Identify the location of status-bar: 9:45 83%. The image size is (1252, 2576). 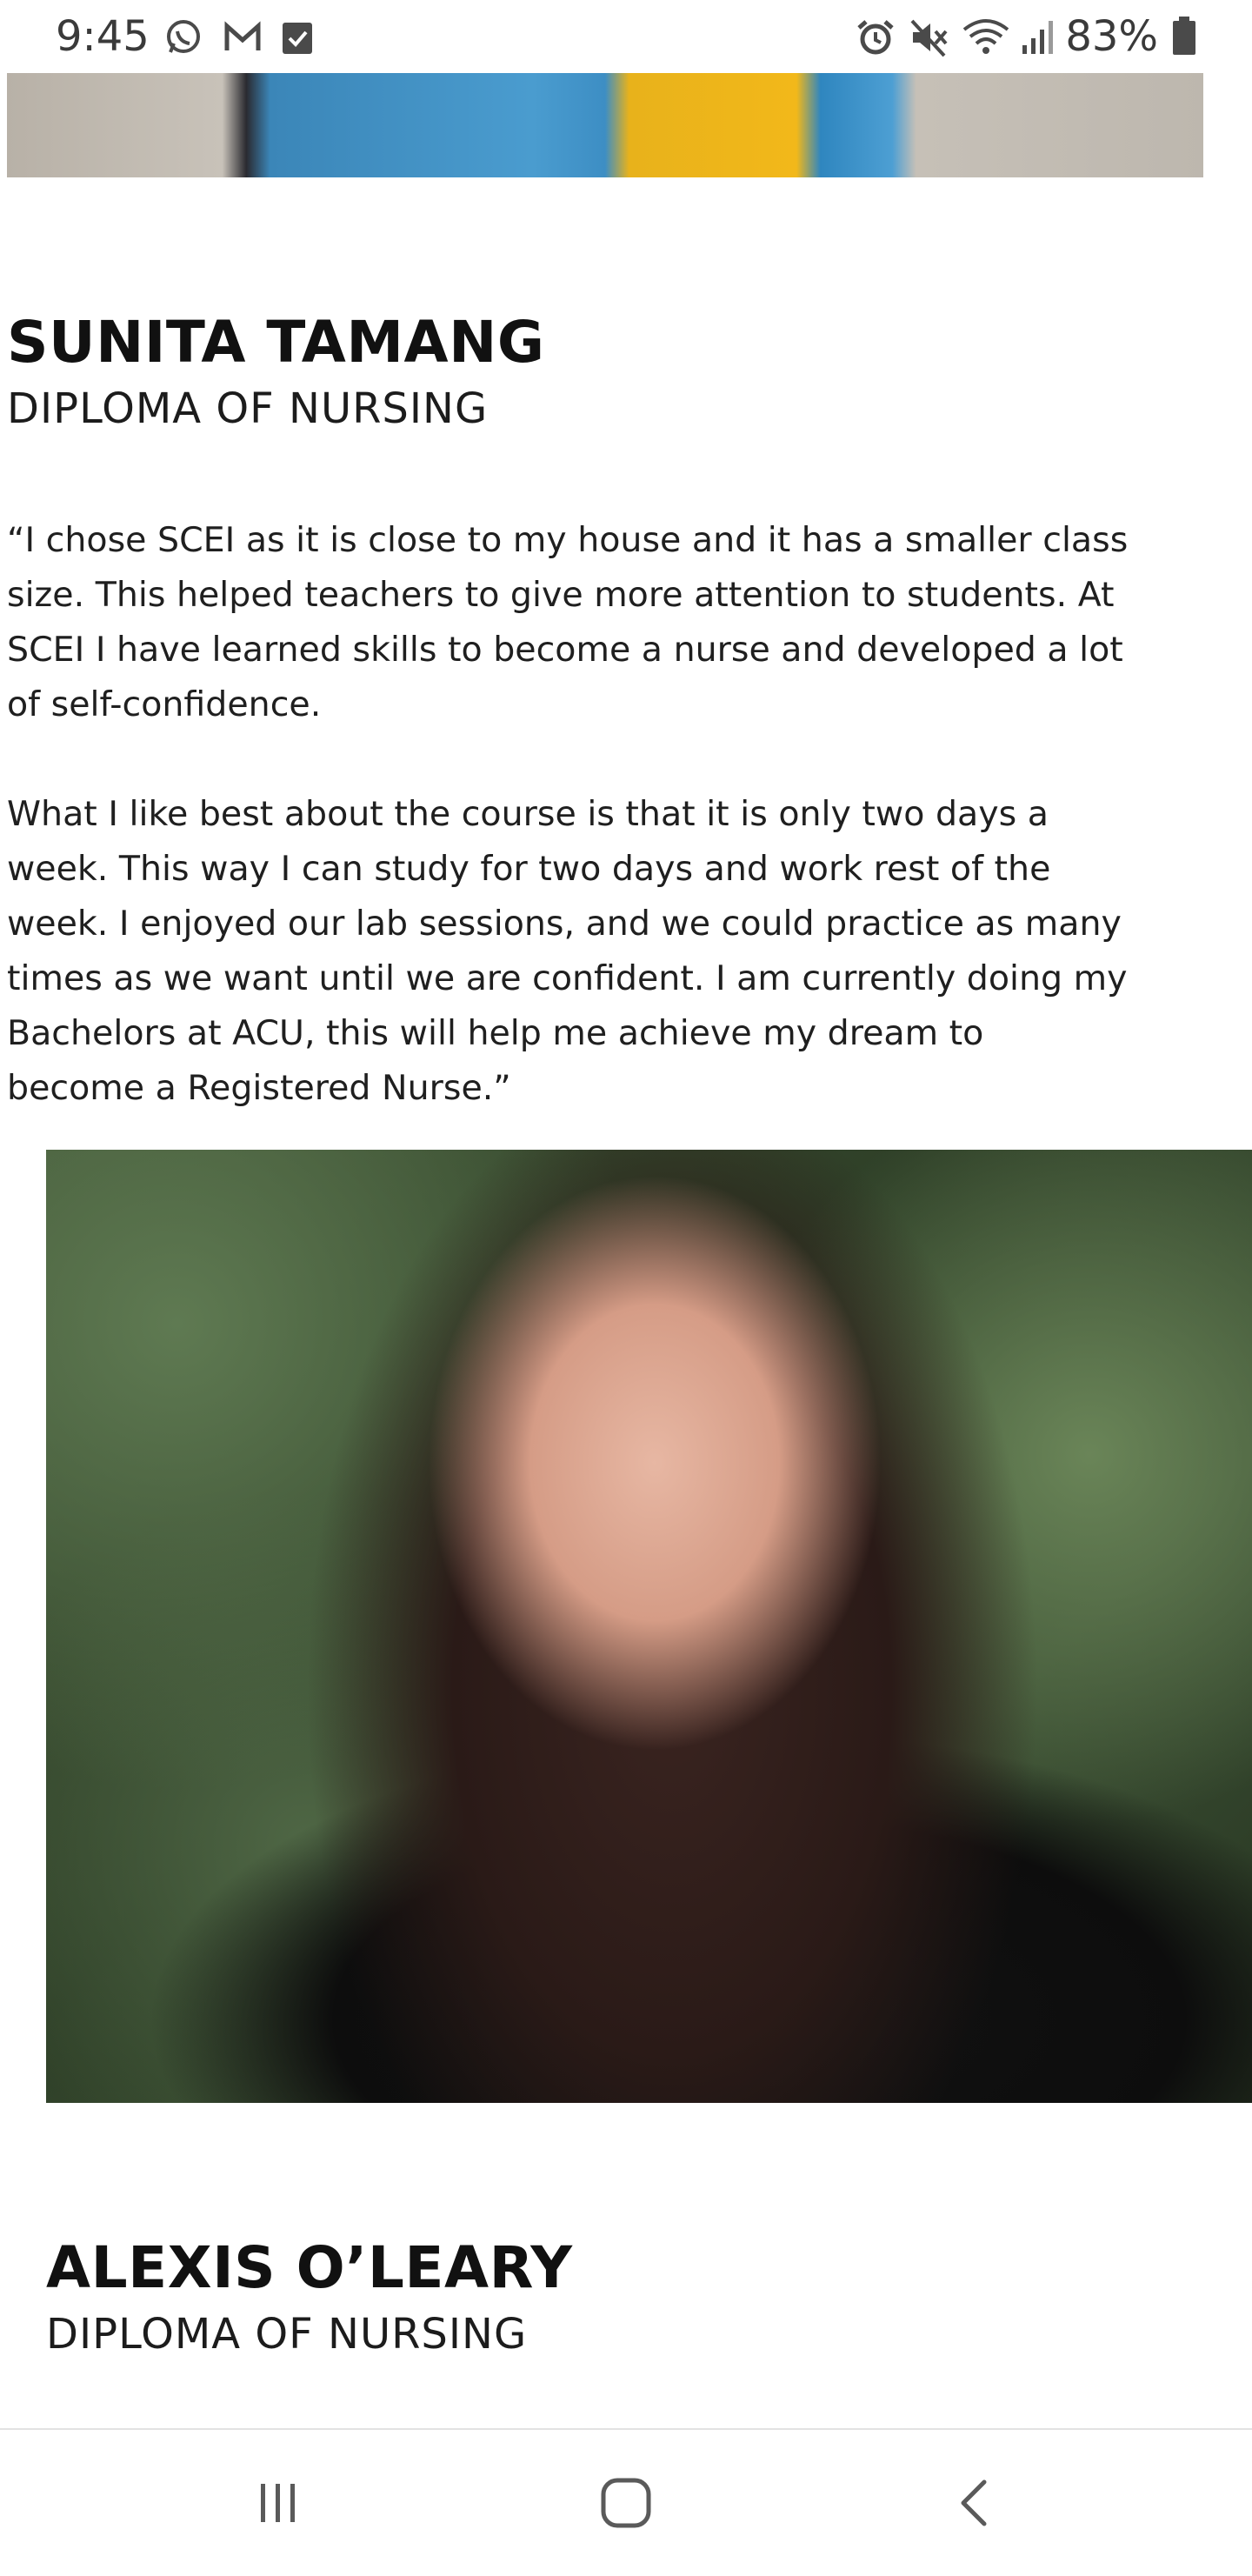
(626, 36).